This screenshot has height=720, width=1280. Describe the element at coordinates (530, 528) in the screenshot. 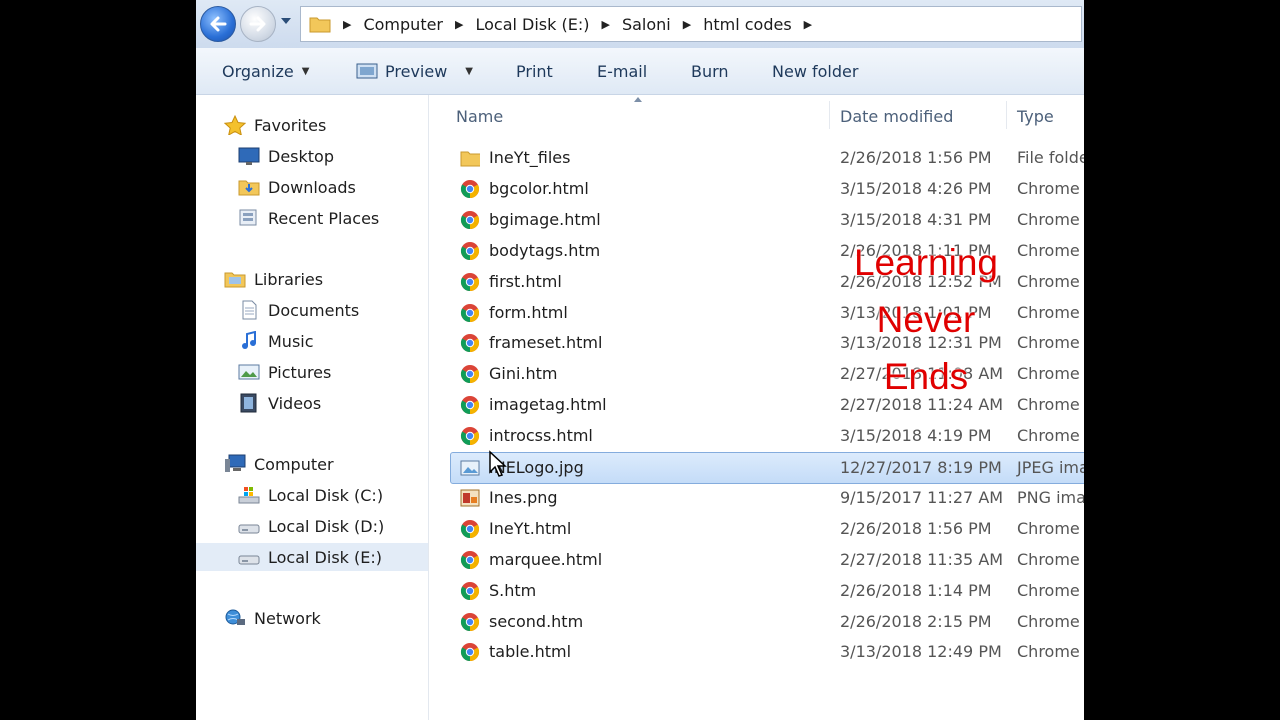

I see `file-name: IneYt.html` at that location.